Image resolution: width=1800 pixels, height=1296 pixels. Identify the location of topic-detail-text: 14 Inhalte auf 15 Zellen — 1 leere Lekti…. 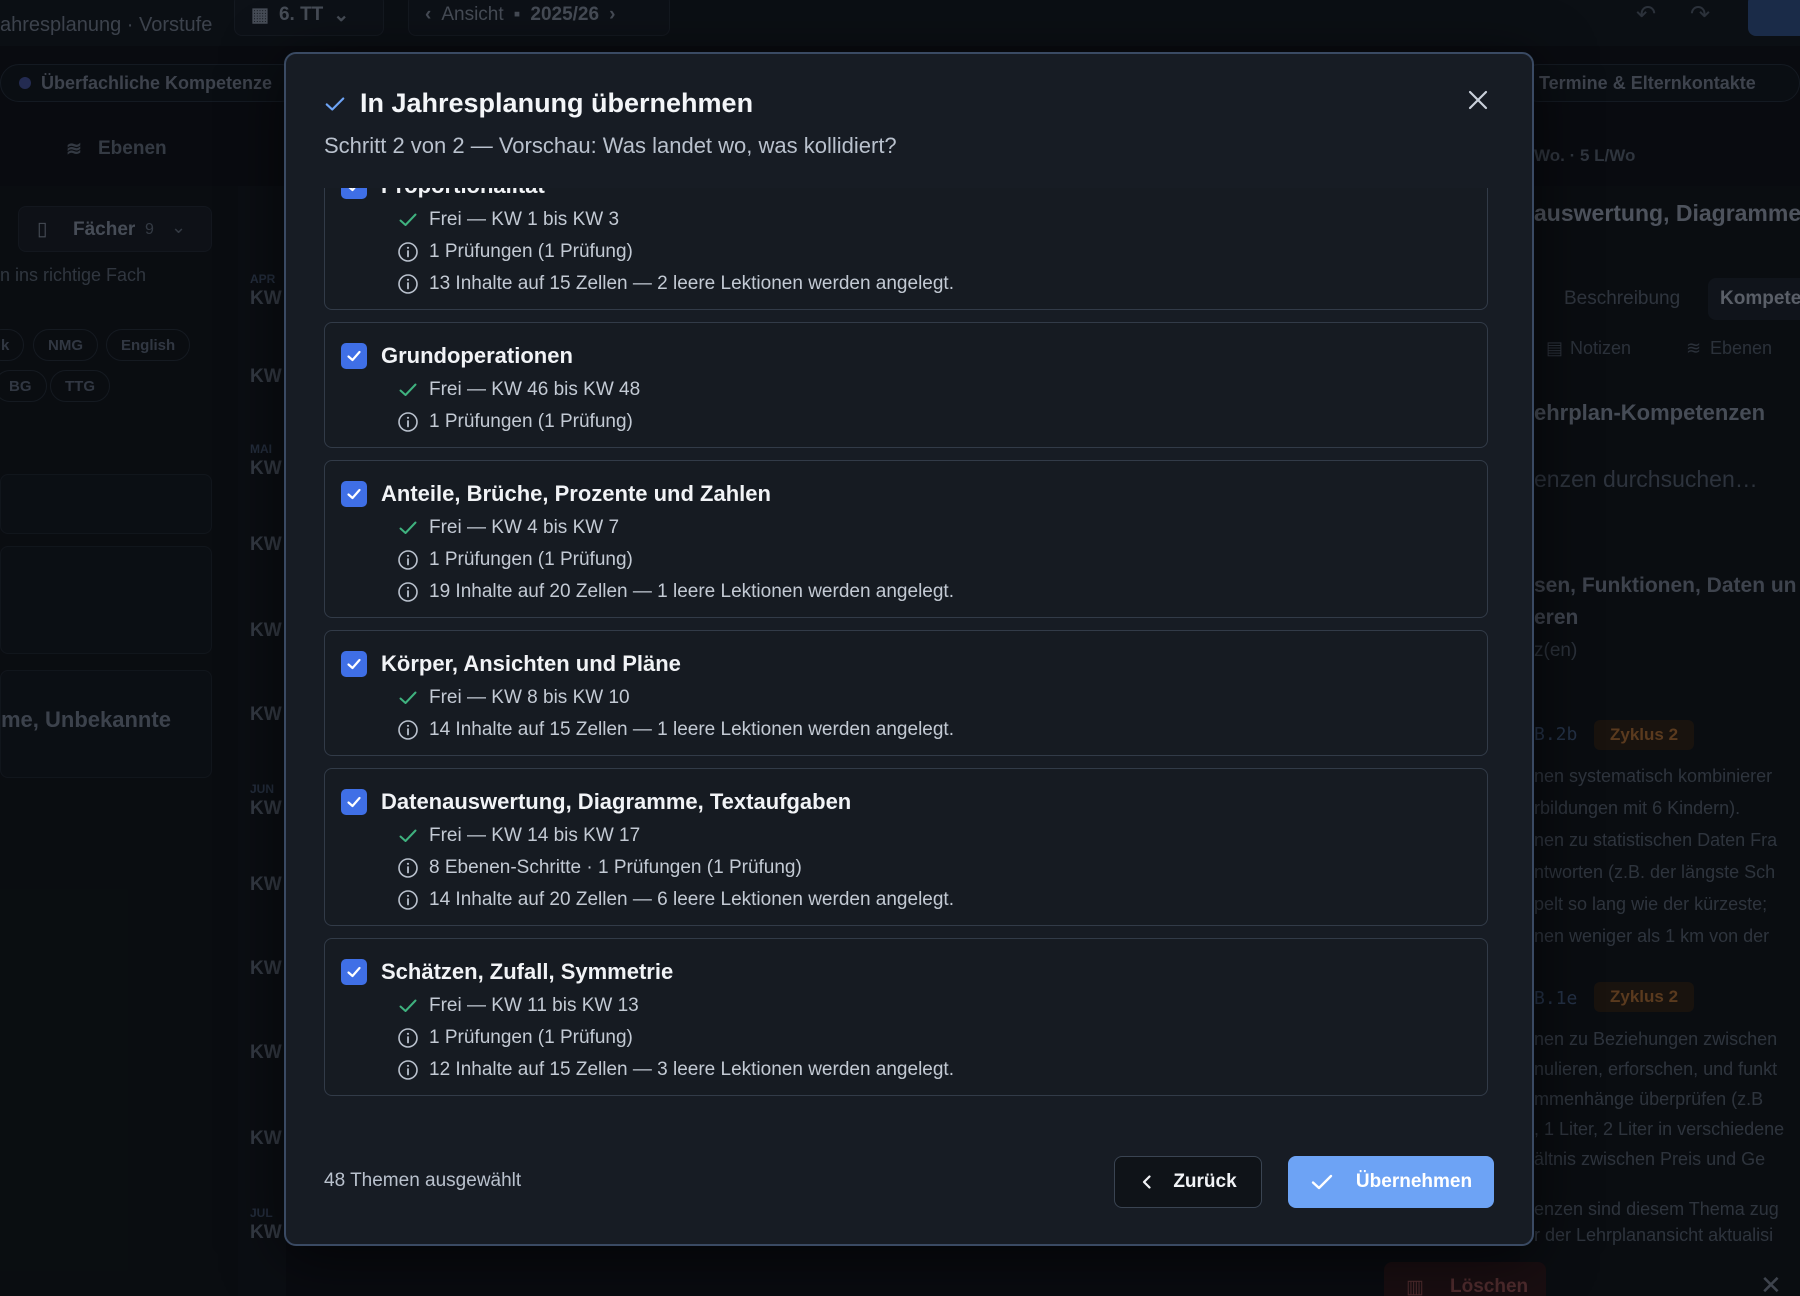
(691, 729).